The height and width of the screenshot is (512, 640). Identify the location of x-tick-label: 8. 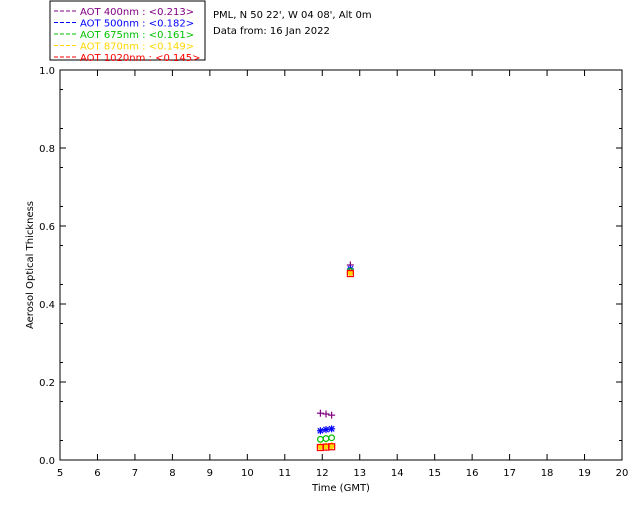
(172, 473).